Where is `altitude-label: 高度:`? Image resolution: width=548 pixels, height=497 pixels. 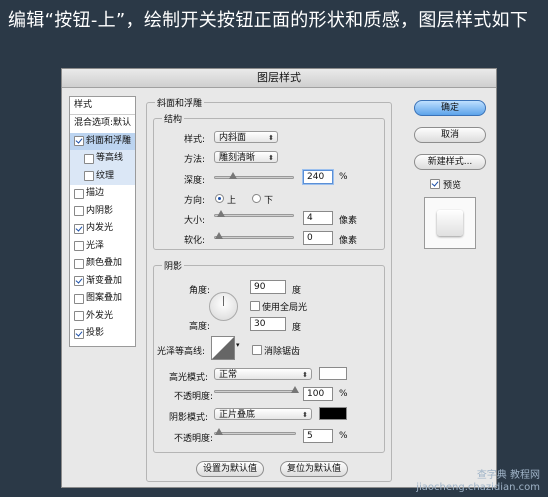 altitude-label: 高度: is located at coordinates (200, 327).